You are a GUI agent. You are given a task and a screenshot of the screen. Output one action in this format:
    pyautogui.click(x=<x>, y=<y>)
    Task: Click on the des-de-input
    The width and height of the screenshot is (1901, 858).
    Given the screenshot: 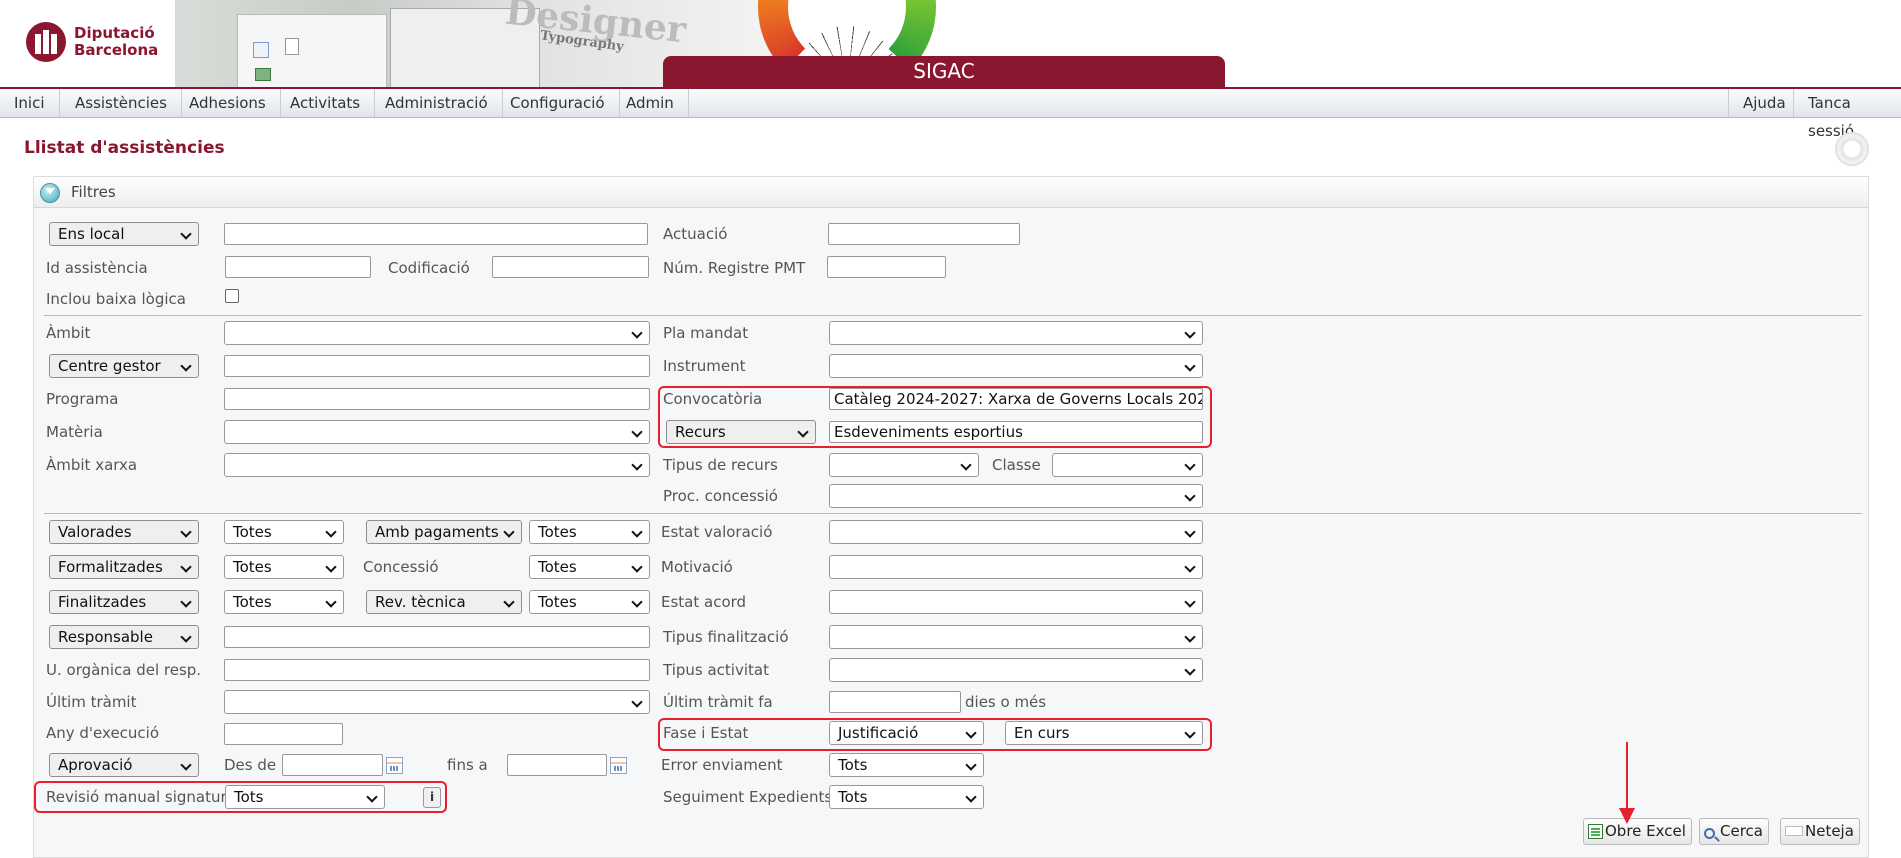 What is the action you would take?
    pyautogui.click(x=332, y=765)
    